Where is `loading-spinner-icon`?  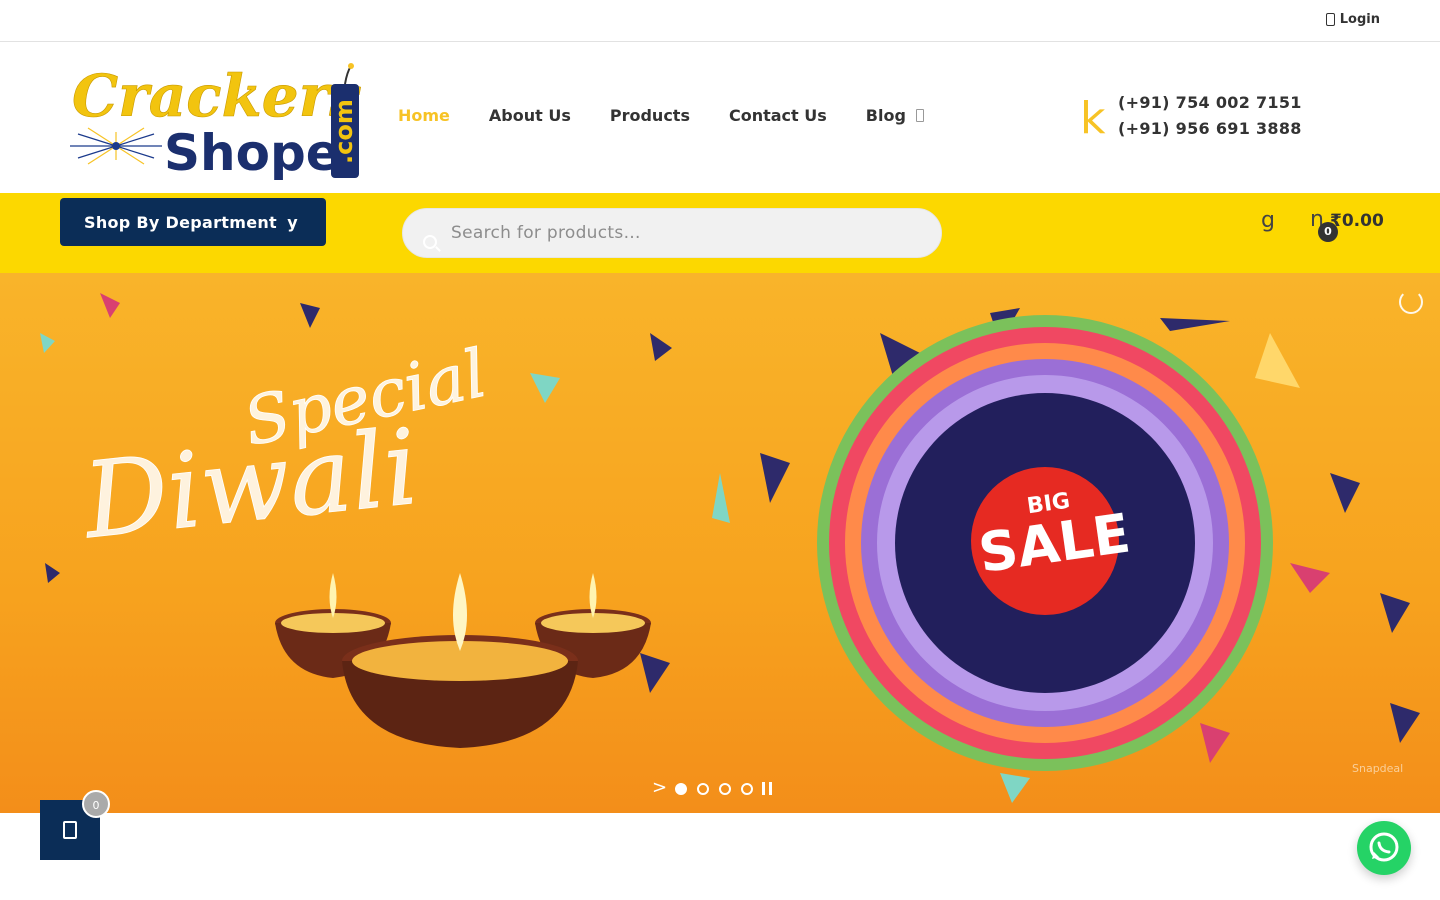
loading-spinner-icon is located at coordinates (1411, 302).